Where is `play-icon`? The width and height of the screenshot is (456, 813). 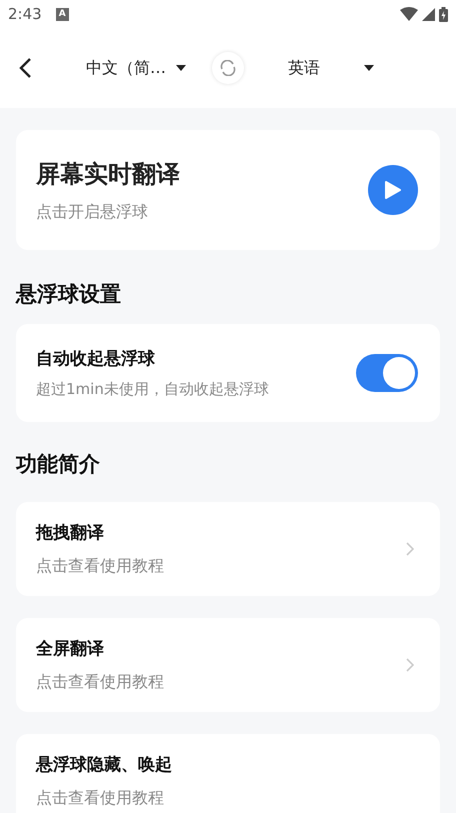
play-icon is located at coordinates (393, 190).